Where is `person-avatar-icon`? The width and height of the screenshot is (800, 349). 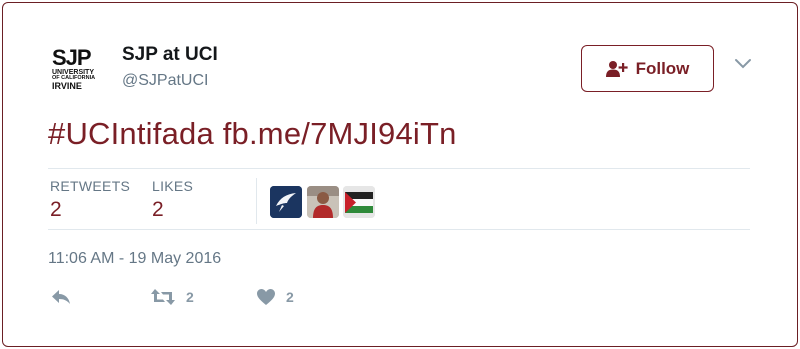
person-avatar-icon is located at coordinates (323, 202).